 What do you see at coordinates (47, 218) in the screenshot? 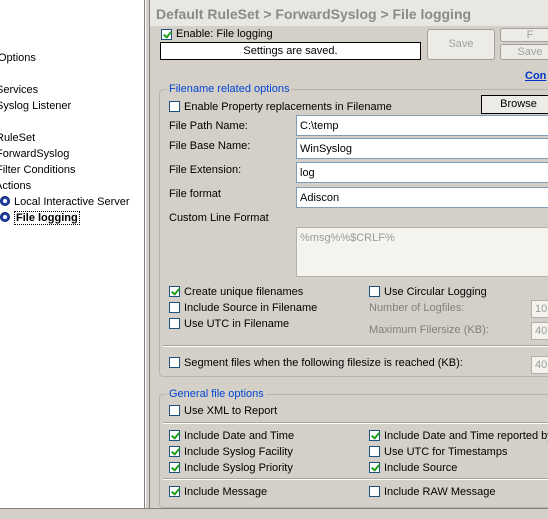
I see `tree-item-label-selected: File logging` at bounding box center [47, 218].